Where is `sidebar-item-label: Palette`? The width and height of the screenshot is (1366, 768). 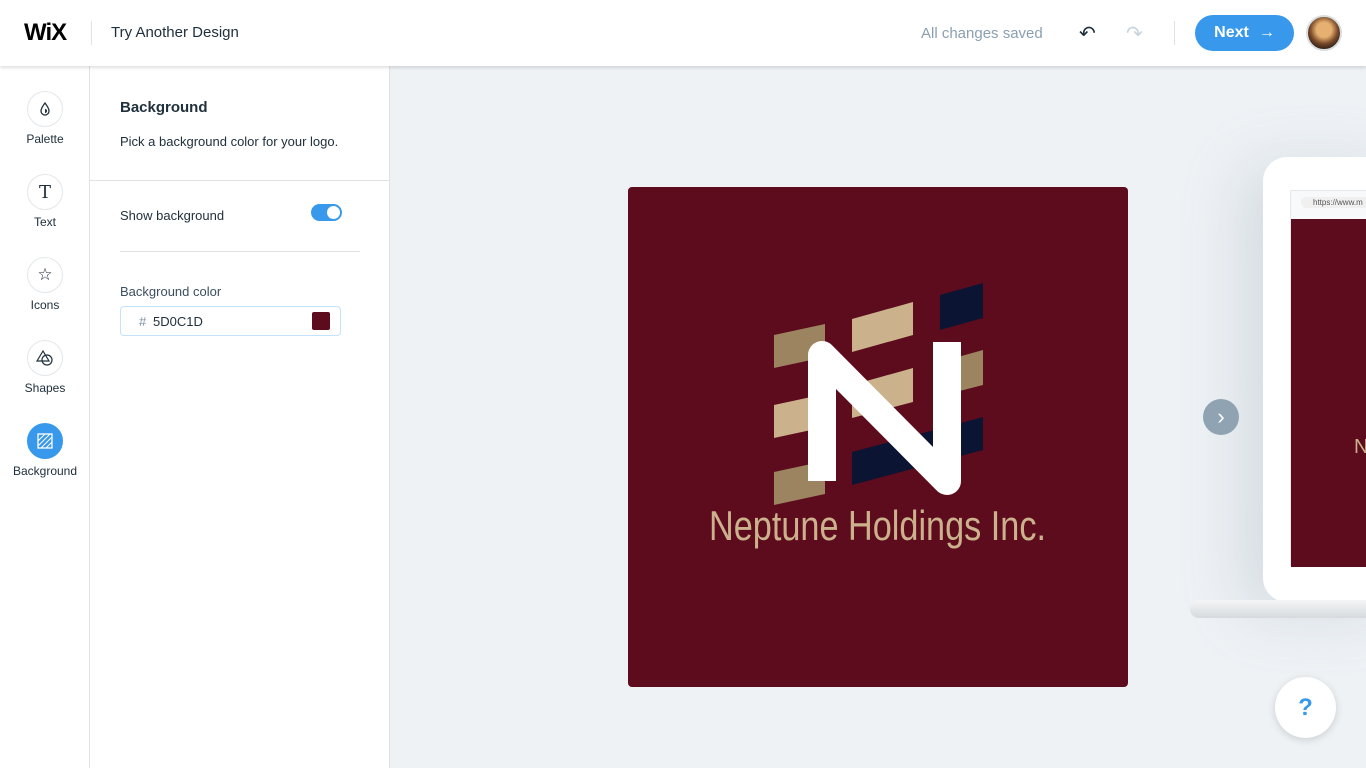
sidebar-item-label: Palette is located at coordinates (45, 139).